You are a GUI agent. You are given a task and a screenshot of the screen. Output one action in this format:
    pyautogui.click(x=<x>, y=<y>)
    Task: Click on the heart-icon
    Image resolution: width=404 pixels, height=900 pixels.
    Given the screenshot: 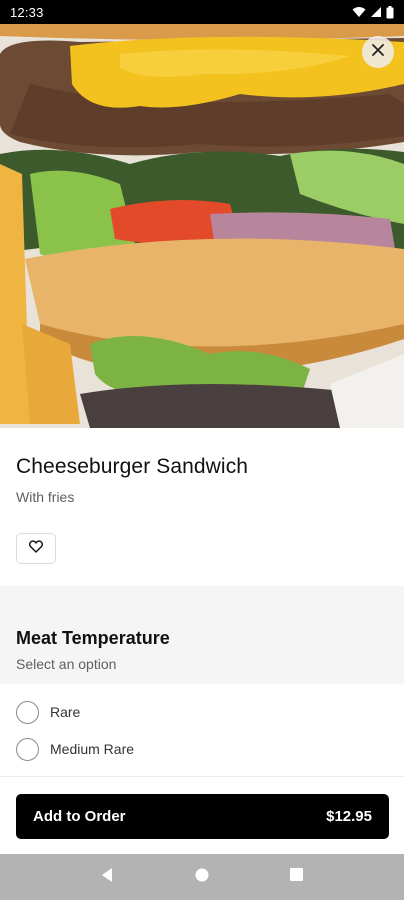 What is the action you would take?
    pyautogui.click(x=36, y=548)
    